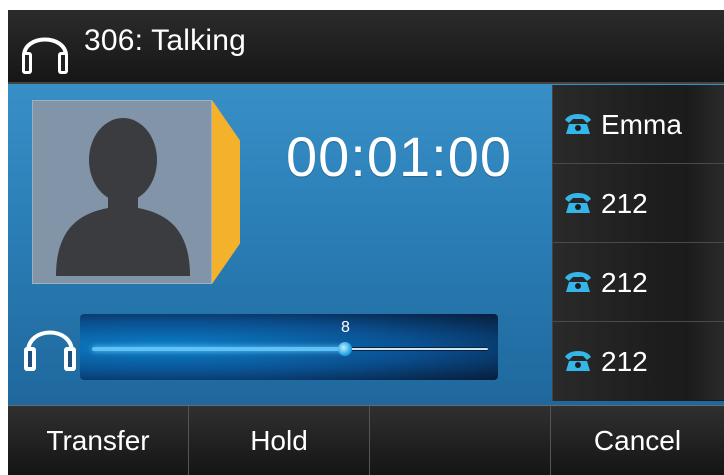 The width and height of the screenshot is (724, 475). I want to click on volume-fill, so click(219, 349).